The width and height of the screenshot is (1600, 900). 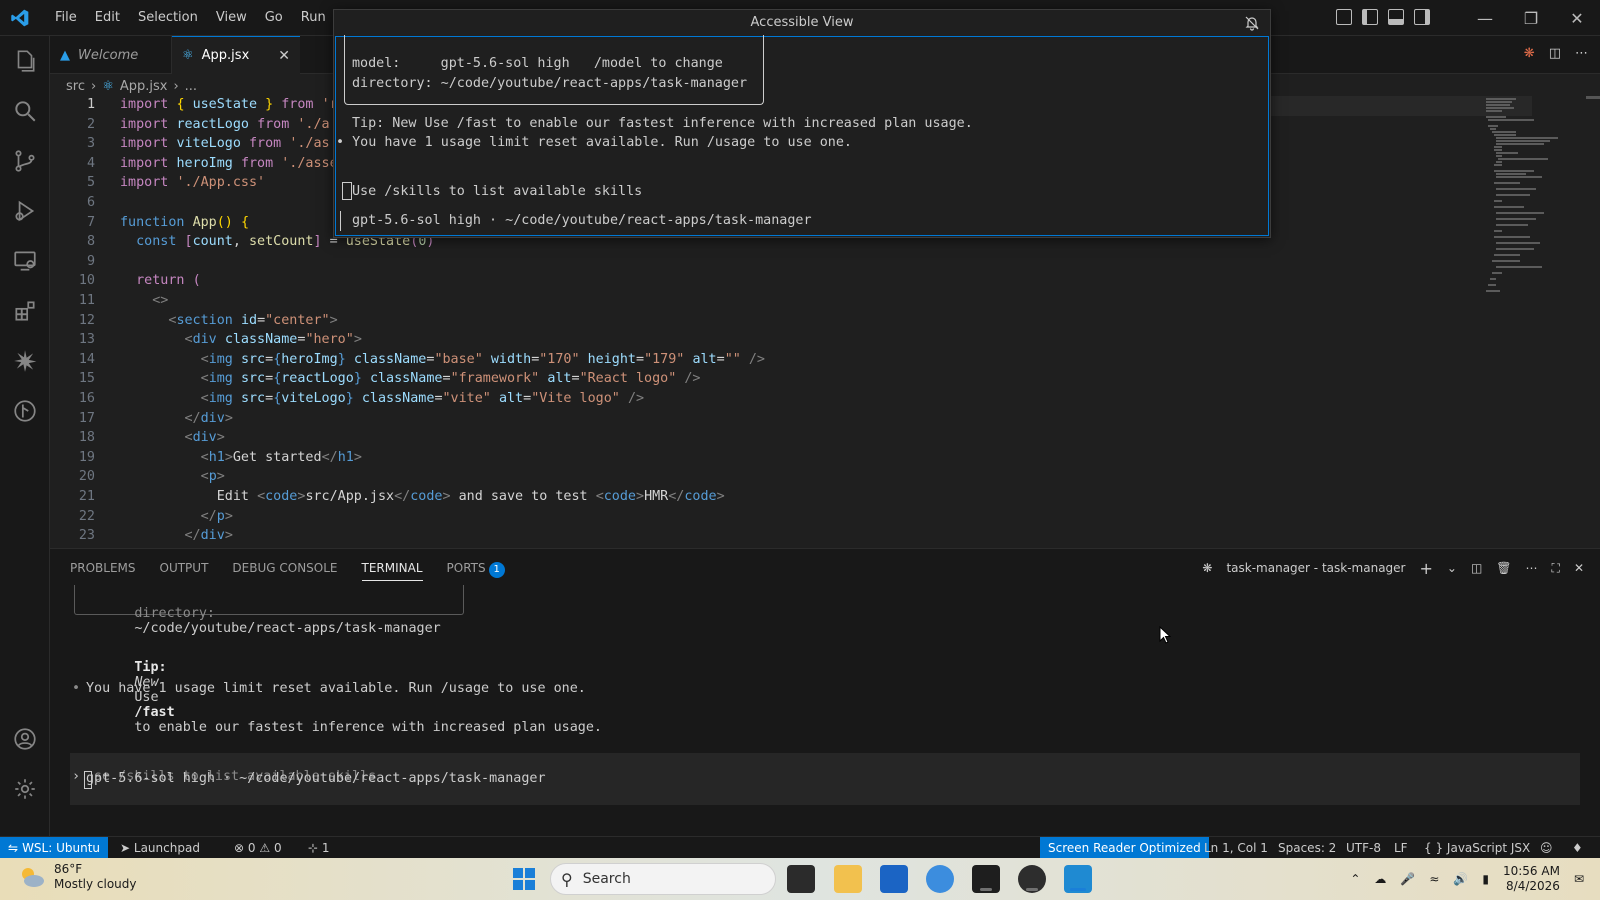 I want to click on weather-widget: 86°F Mostly cloudy, so click(x=77, y=877).